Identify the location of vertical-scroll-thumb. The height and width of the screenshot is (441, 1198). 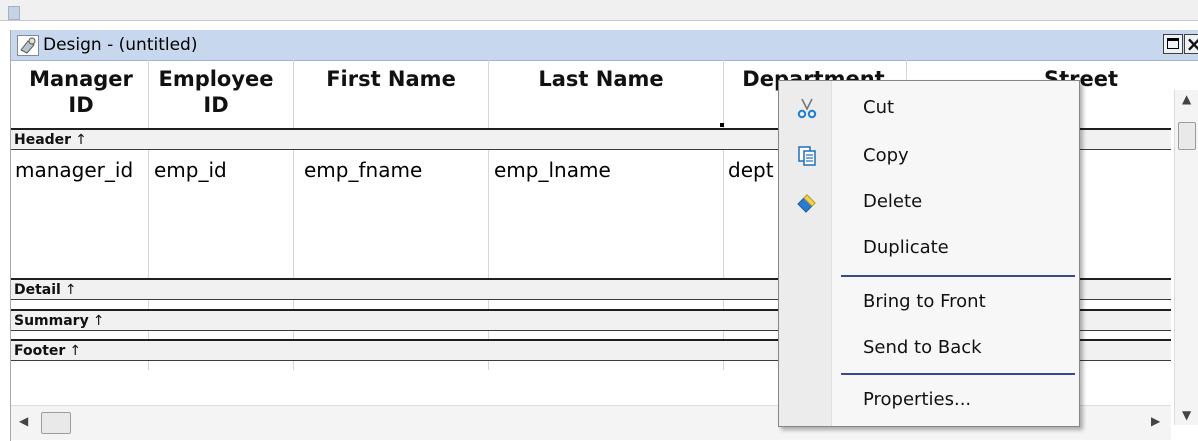
(1187, 136).